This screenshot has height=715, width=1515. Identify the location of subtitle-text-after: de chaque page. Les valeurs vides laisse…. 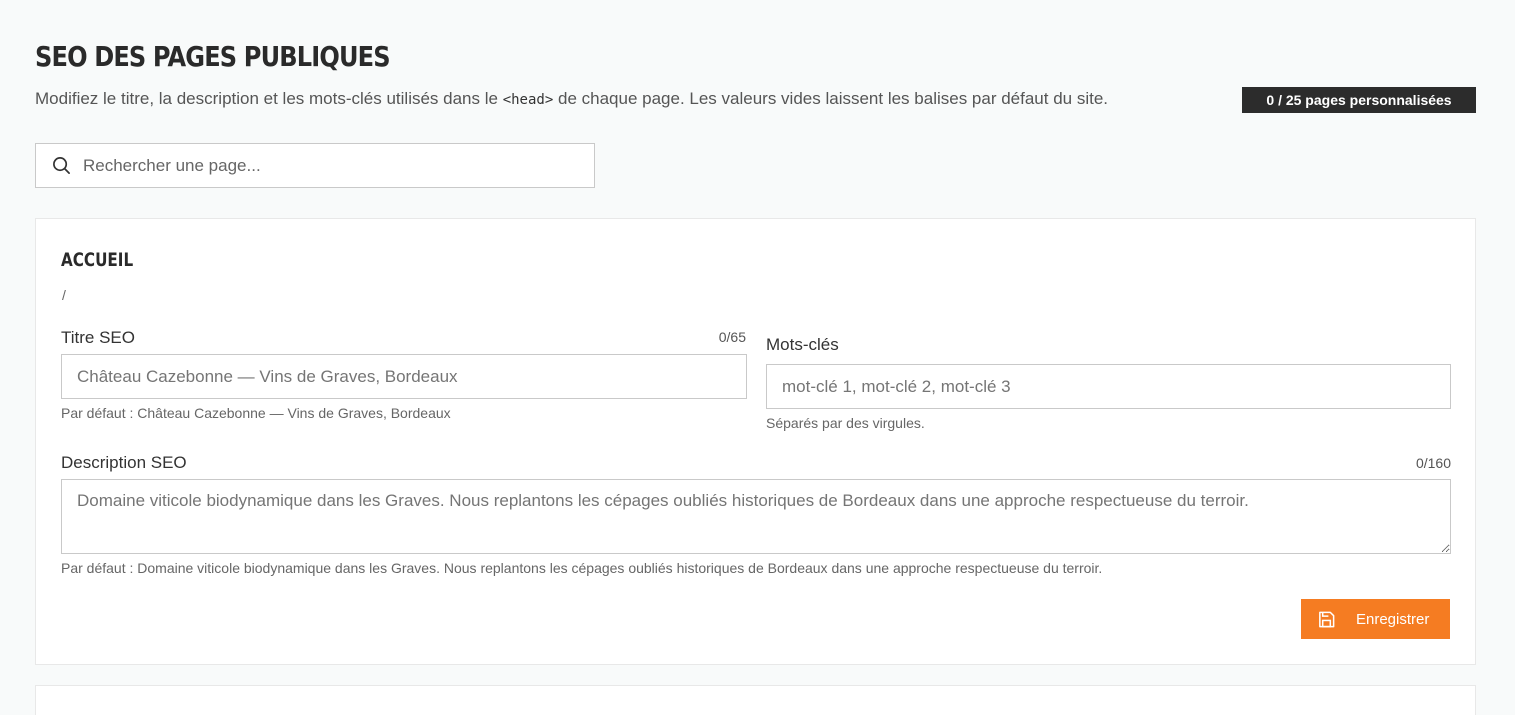
(831, 98).